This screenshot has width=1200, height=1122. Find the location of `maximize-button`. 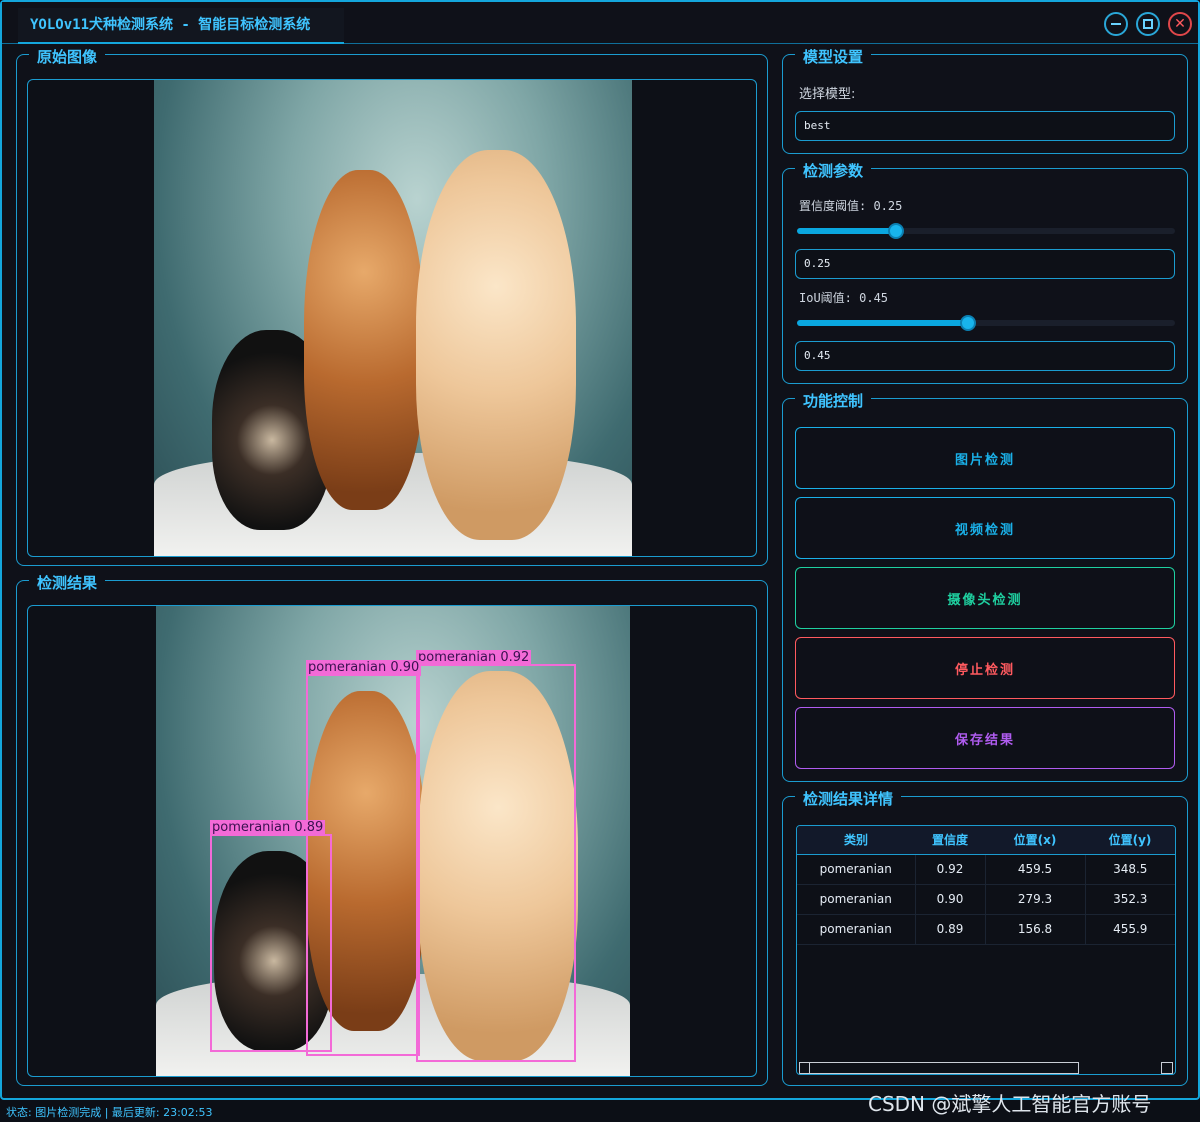

maximize-button is located at coordinates (1148, 24).